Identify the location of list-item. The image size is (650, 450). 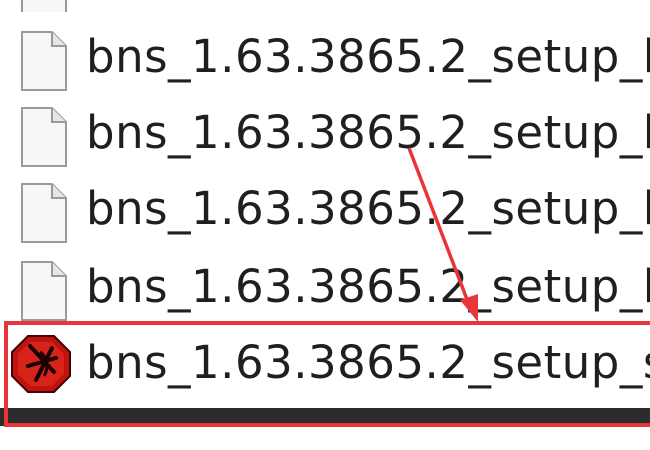
(325, 6).